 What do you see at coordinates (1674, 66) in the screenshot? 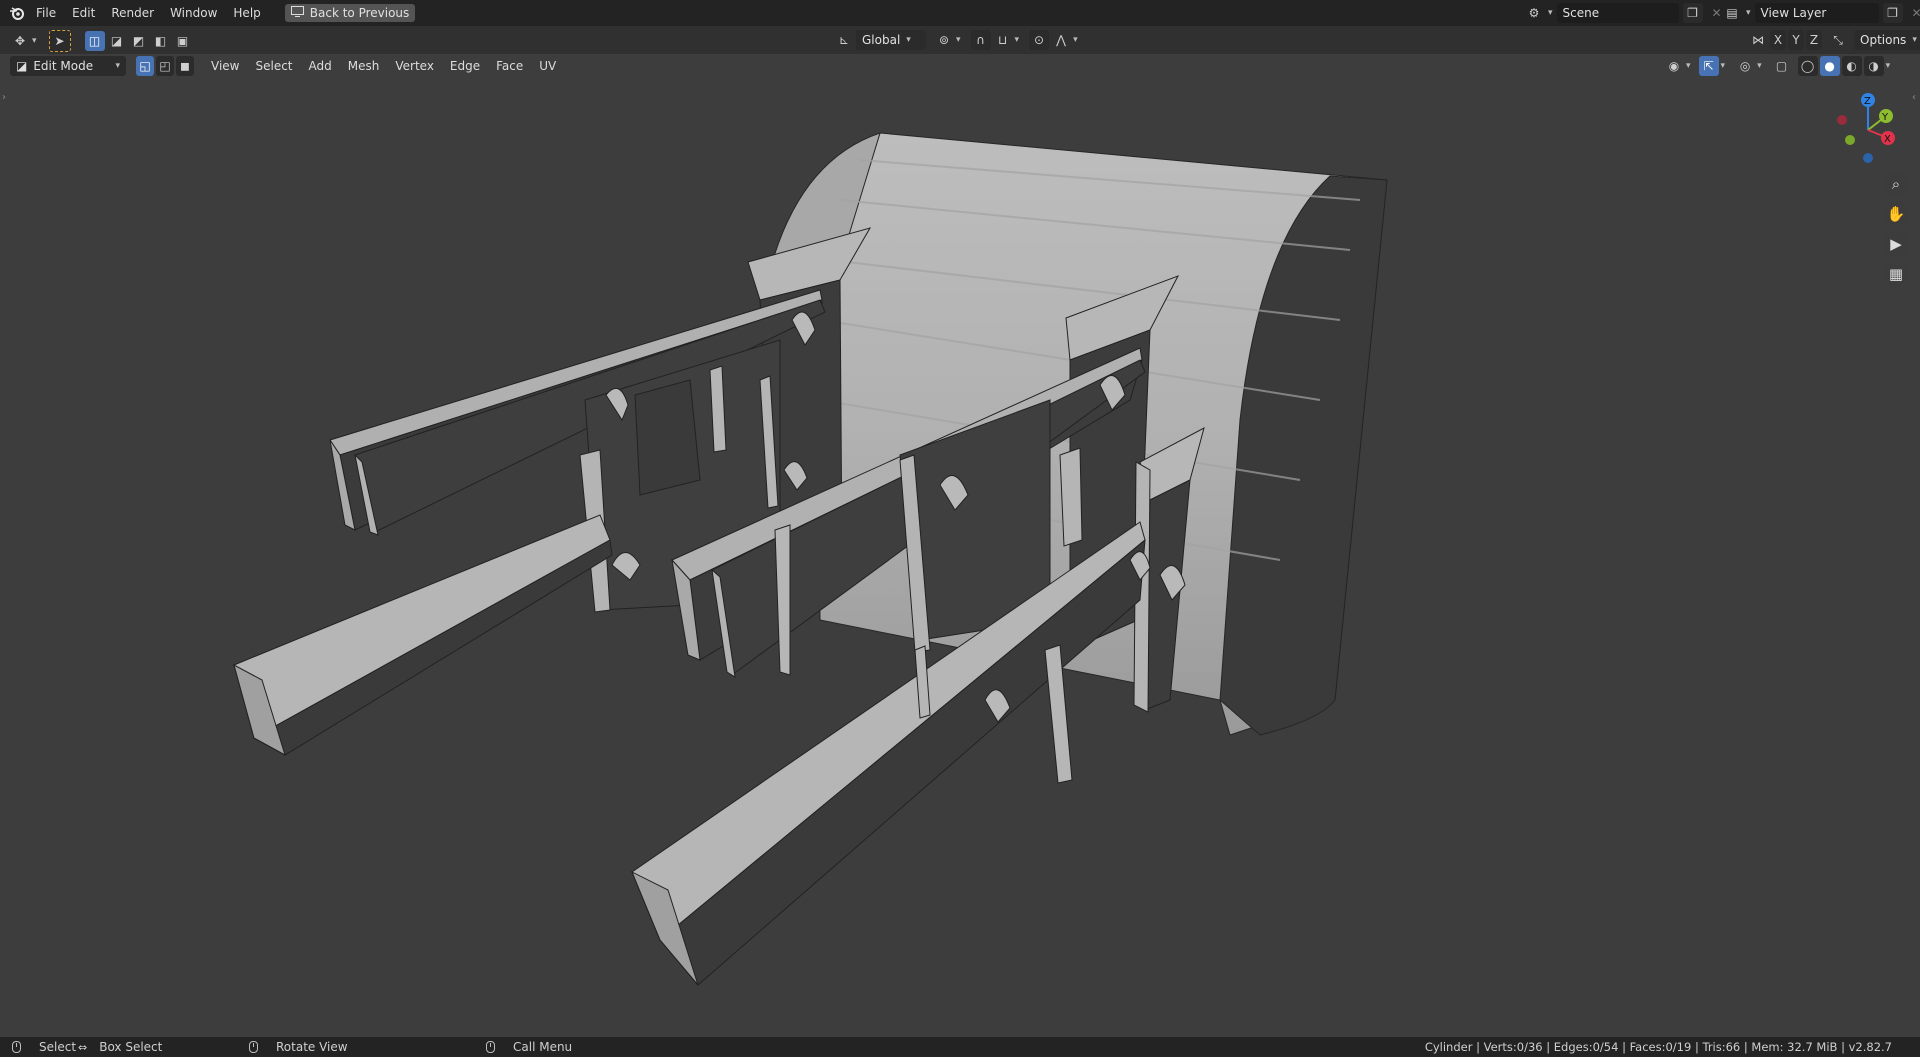
I see `visibility-icon: ◉` at bounding box center [1674, 66].